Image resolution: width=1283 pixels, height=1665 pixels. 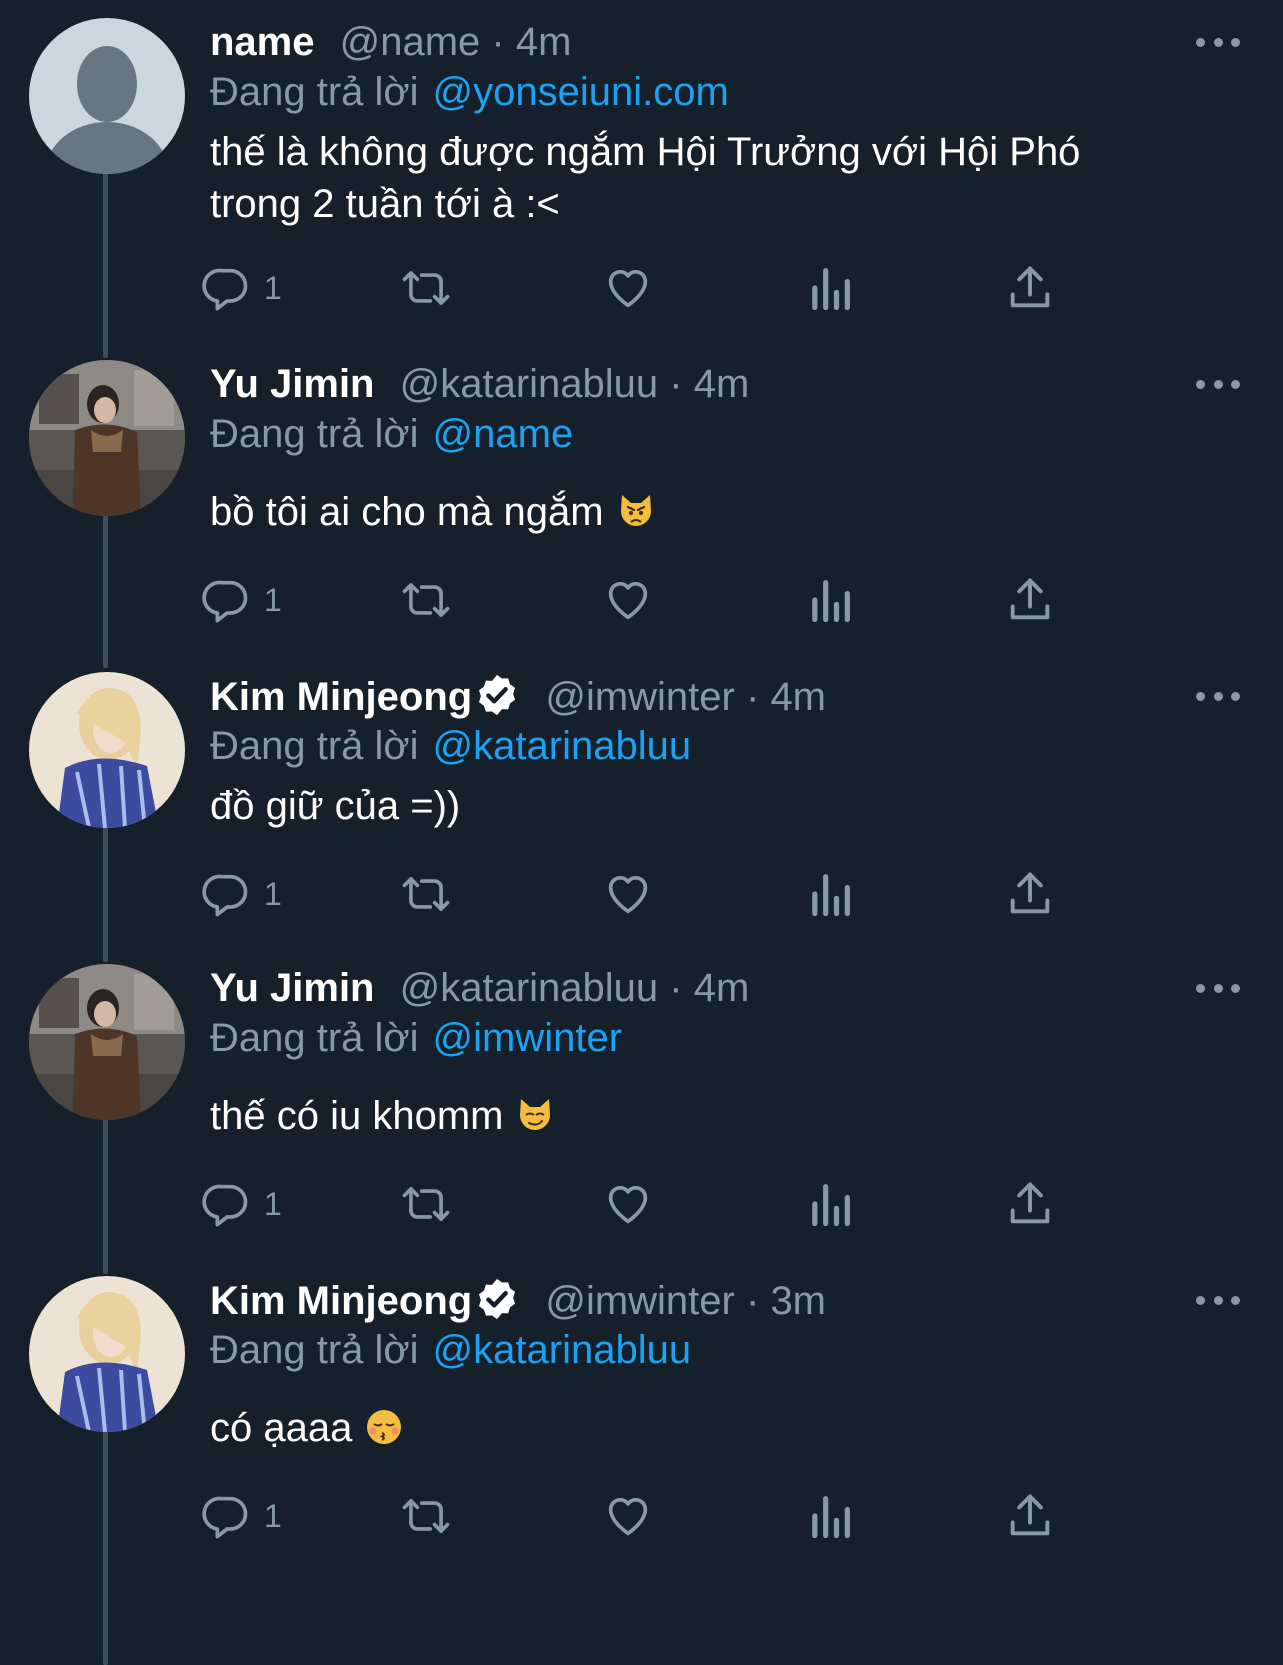 What do you see at coordinates (225, 601) in the screenshot?
I see `reply-icon` at bounding box center [225, 601].